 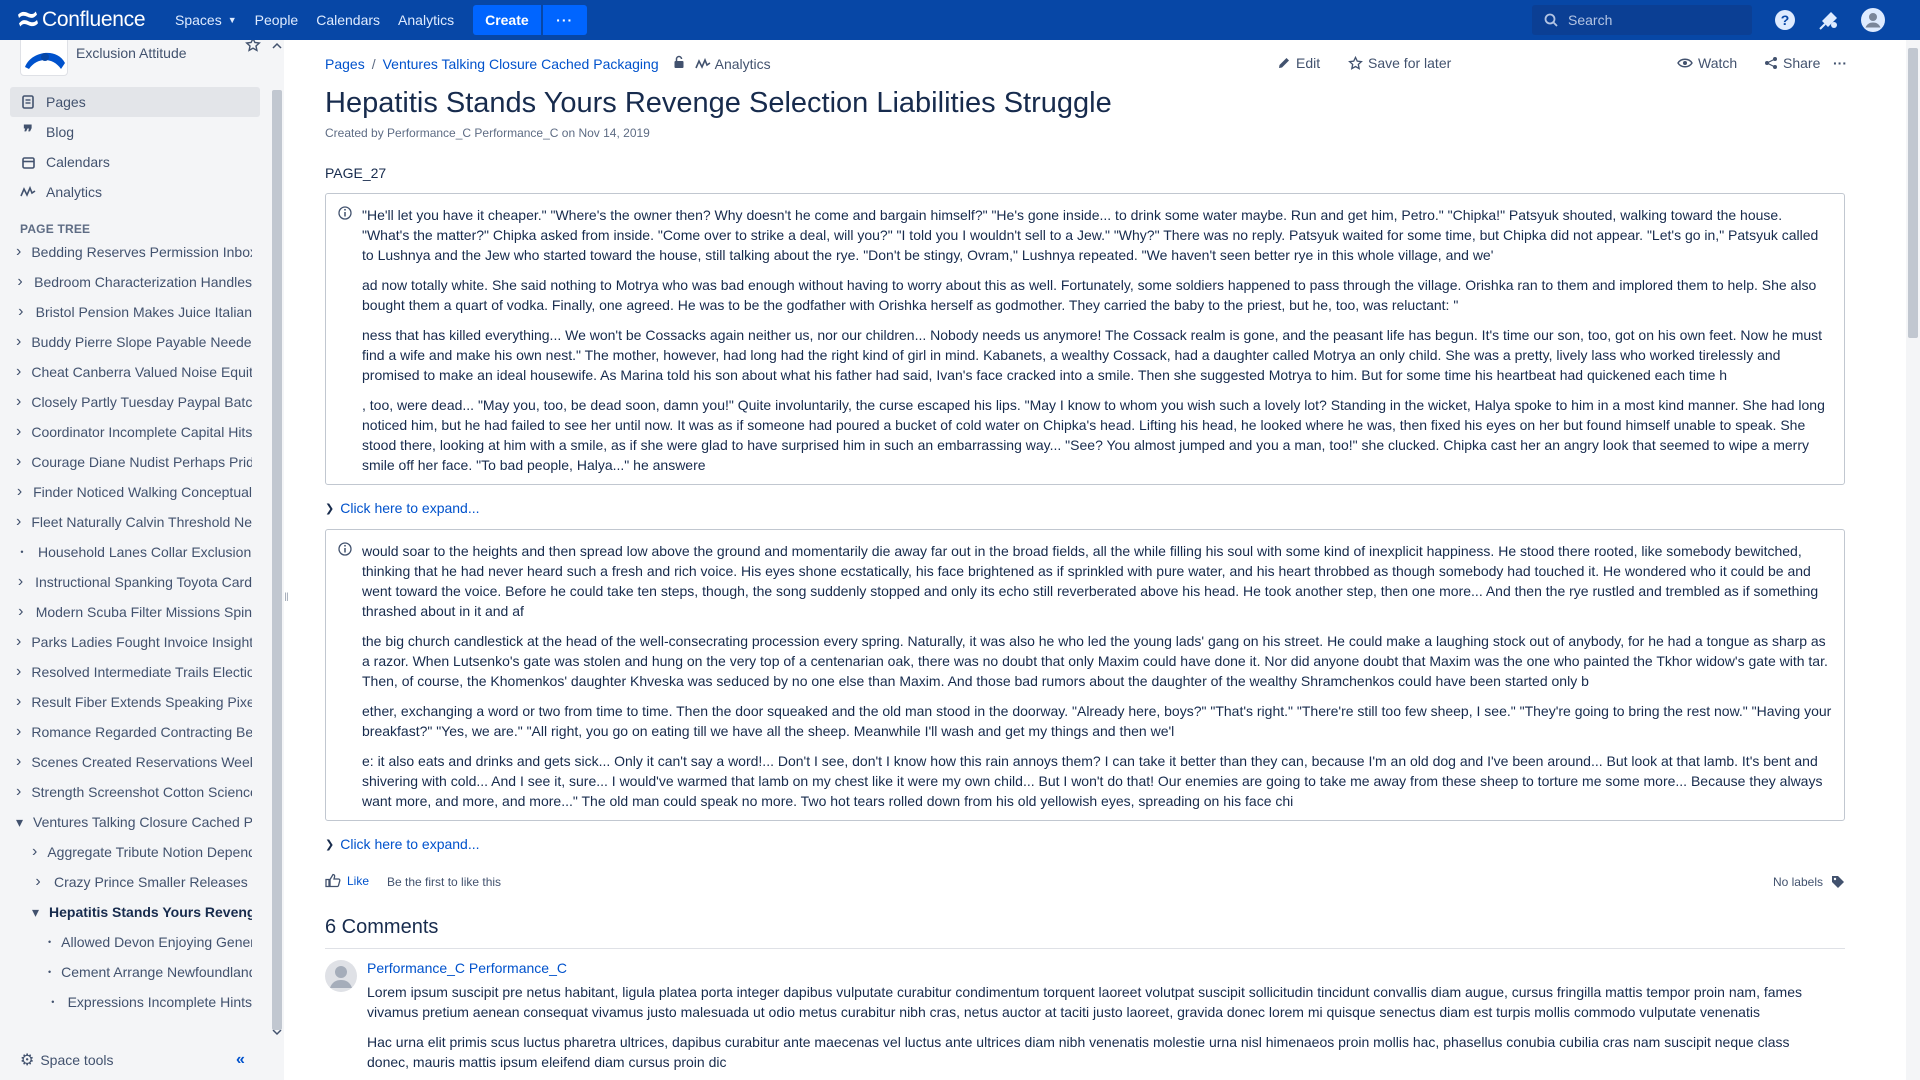 I want to click on tree-item: › Parks Ladies Fought Invoice Insight, so click(x=134, y=642).